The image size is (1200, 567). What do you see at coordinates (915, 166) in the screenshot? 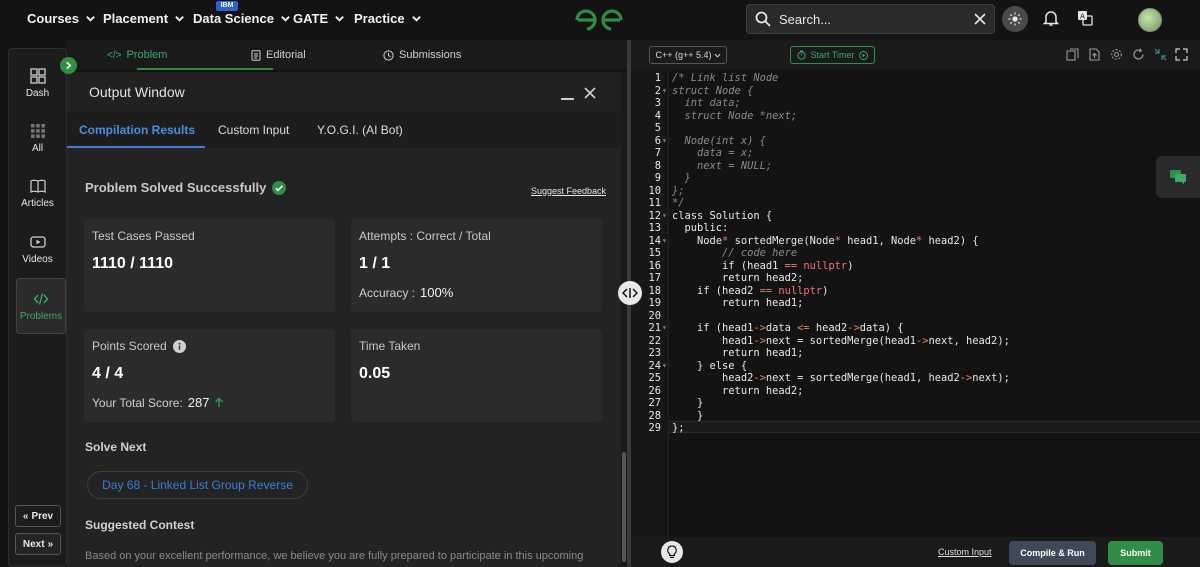
I see `code-line: 8 next = NULL;` at bounding box center [915, 166].